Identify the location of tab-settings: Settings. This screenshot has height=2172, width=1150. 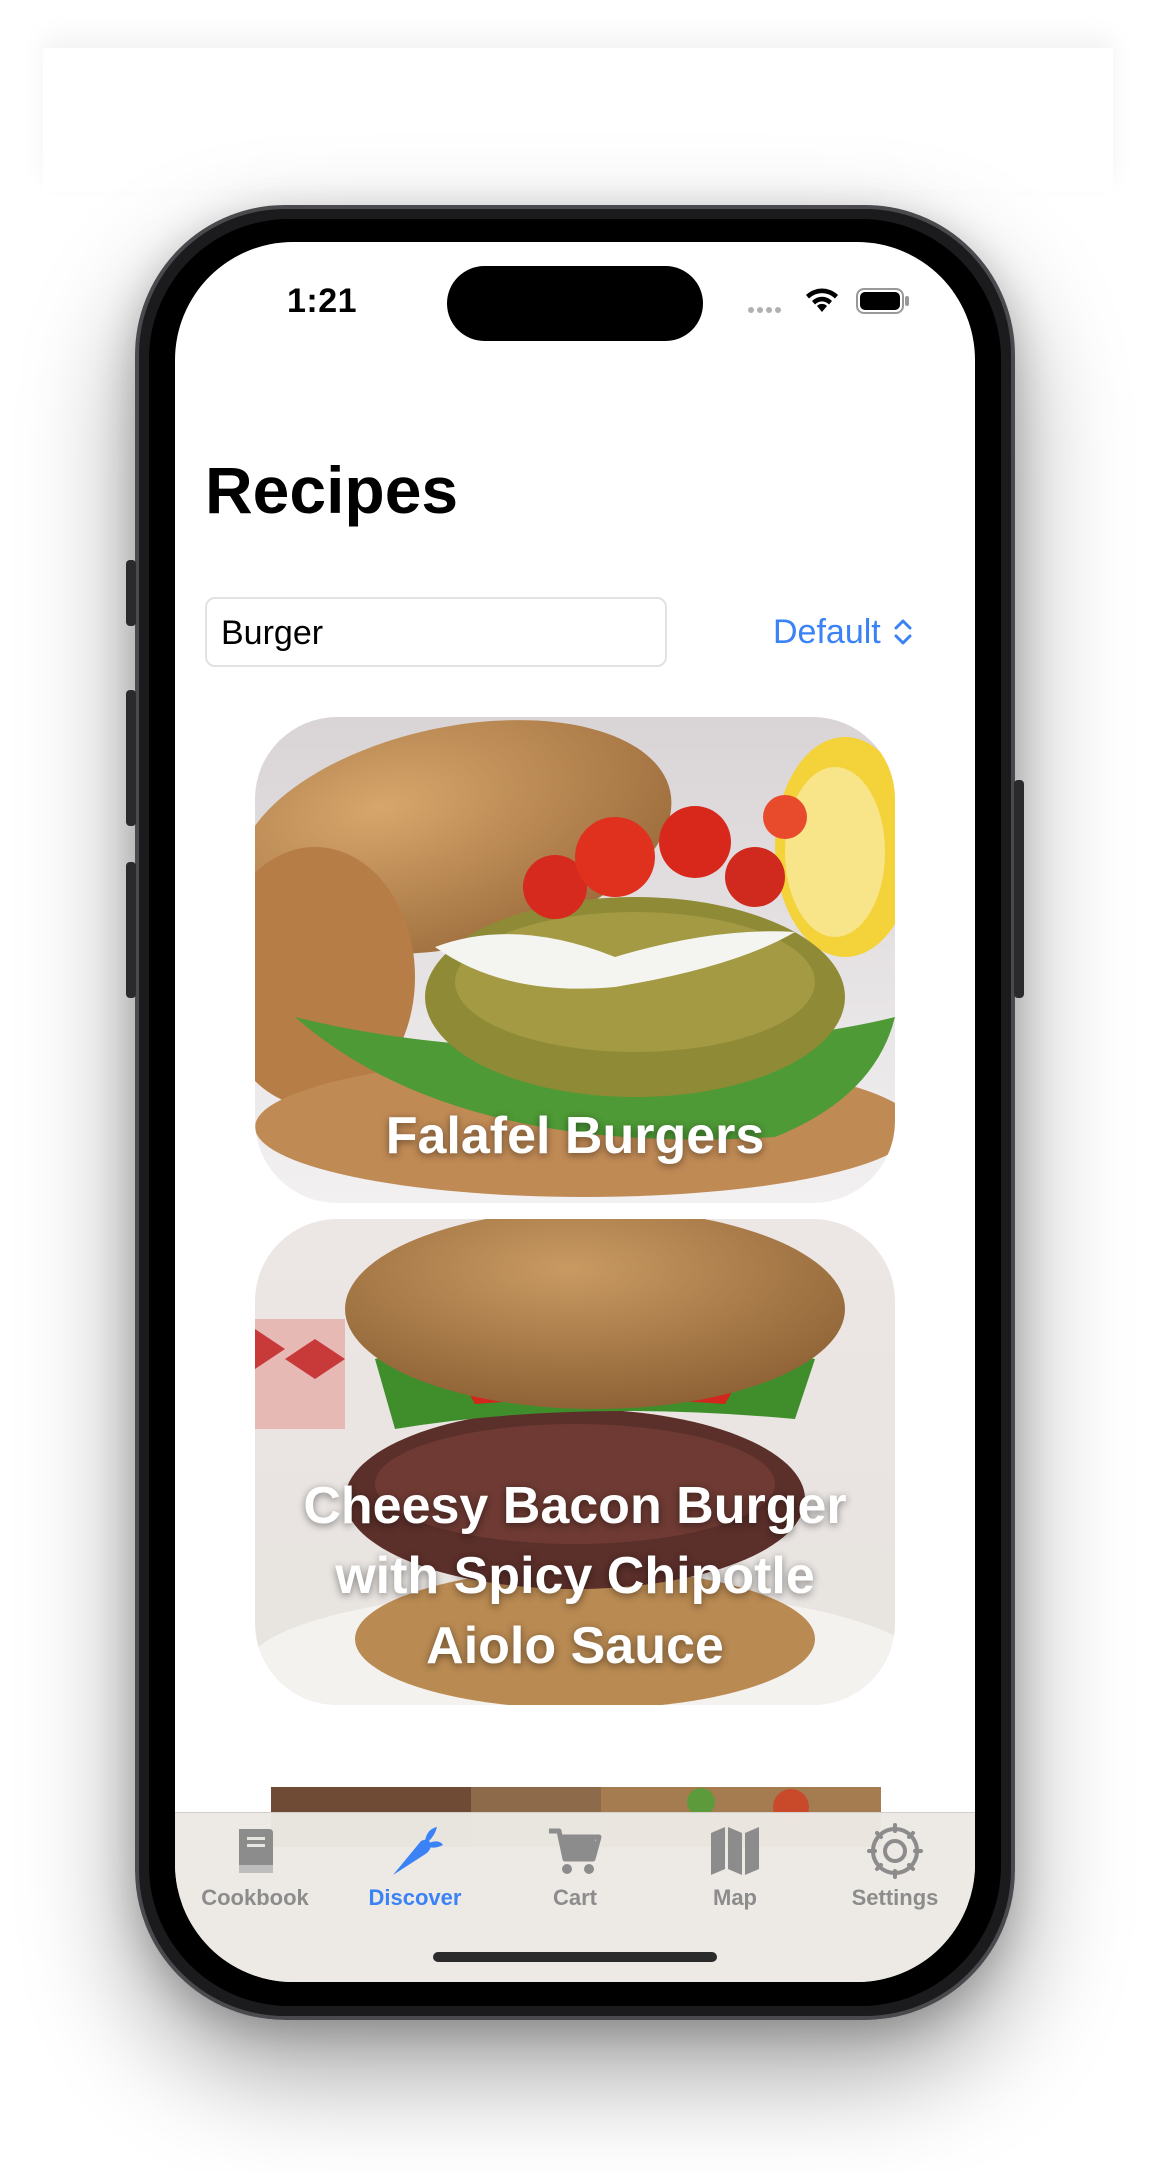
(895, 1866).